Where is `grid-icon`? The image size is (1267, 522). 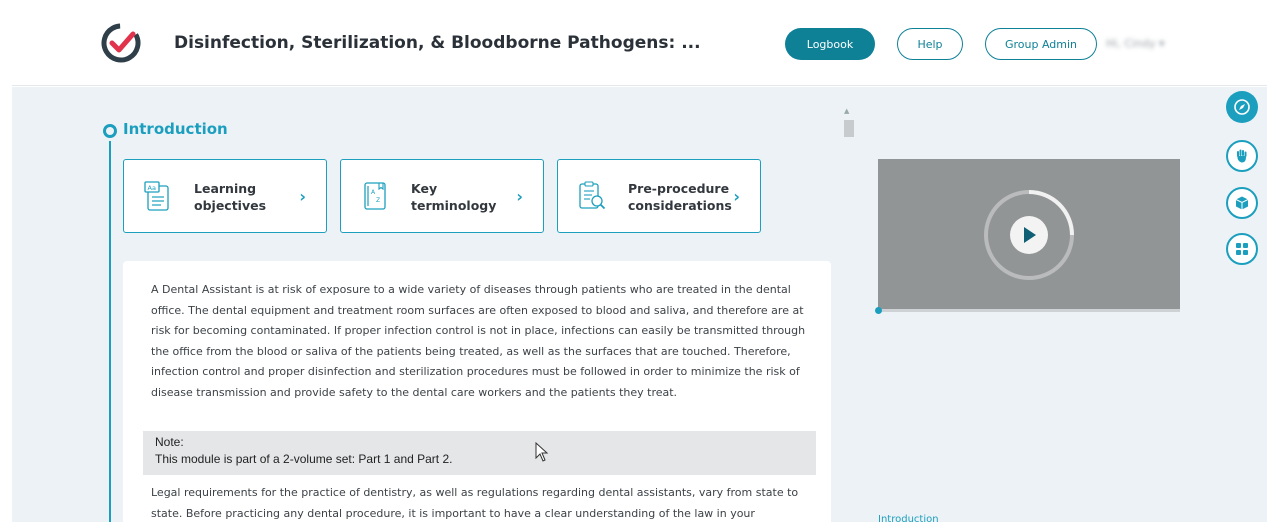 grid-icon is located at coordinates (1242, 249).